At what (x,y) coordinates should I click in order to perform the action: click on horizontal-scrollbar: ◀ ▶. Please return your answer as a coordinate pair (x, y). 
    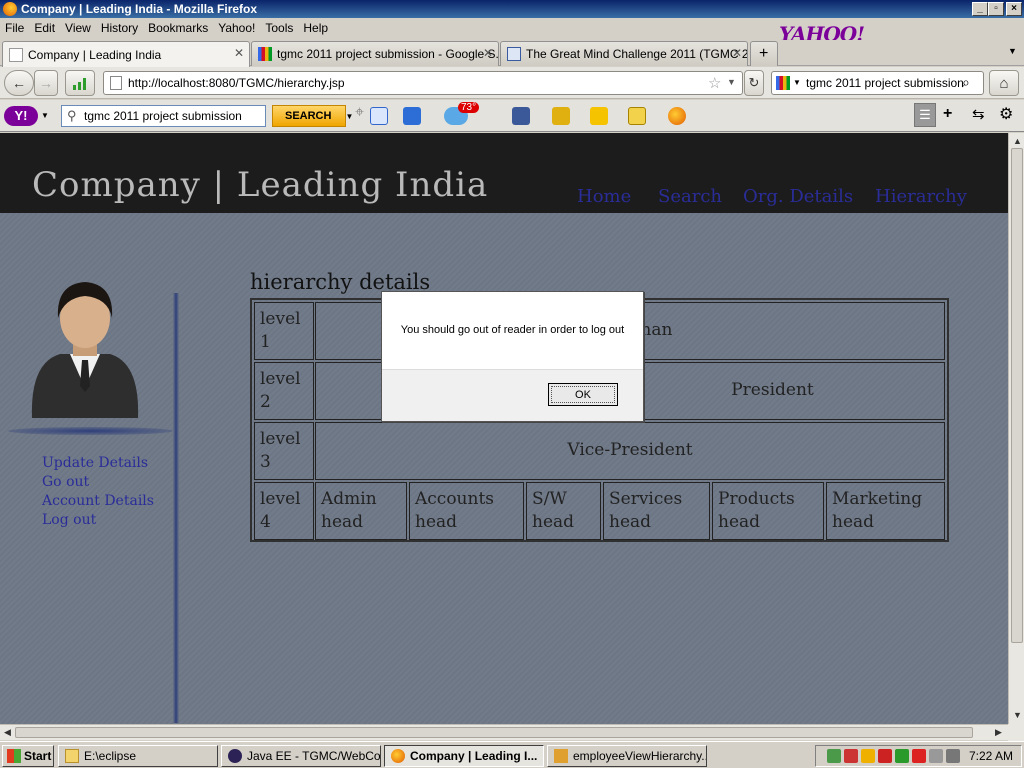
    Looking at the image, I should click on (504, 732).